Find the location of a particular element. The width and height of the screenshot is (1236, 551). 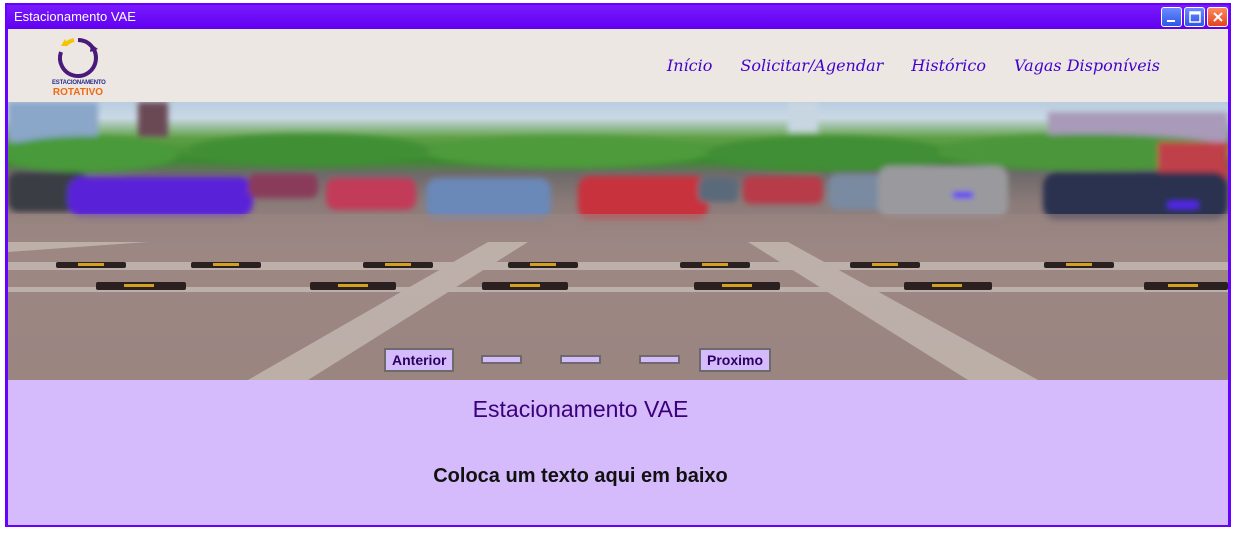

nav-item-historico: Histórico is located at coordinates (948, 65).